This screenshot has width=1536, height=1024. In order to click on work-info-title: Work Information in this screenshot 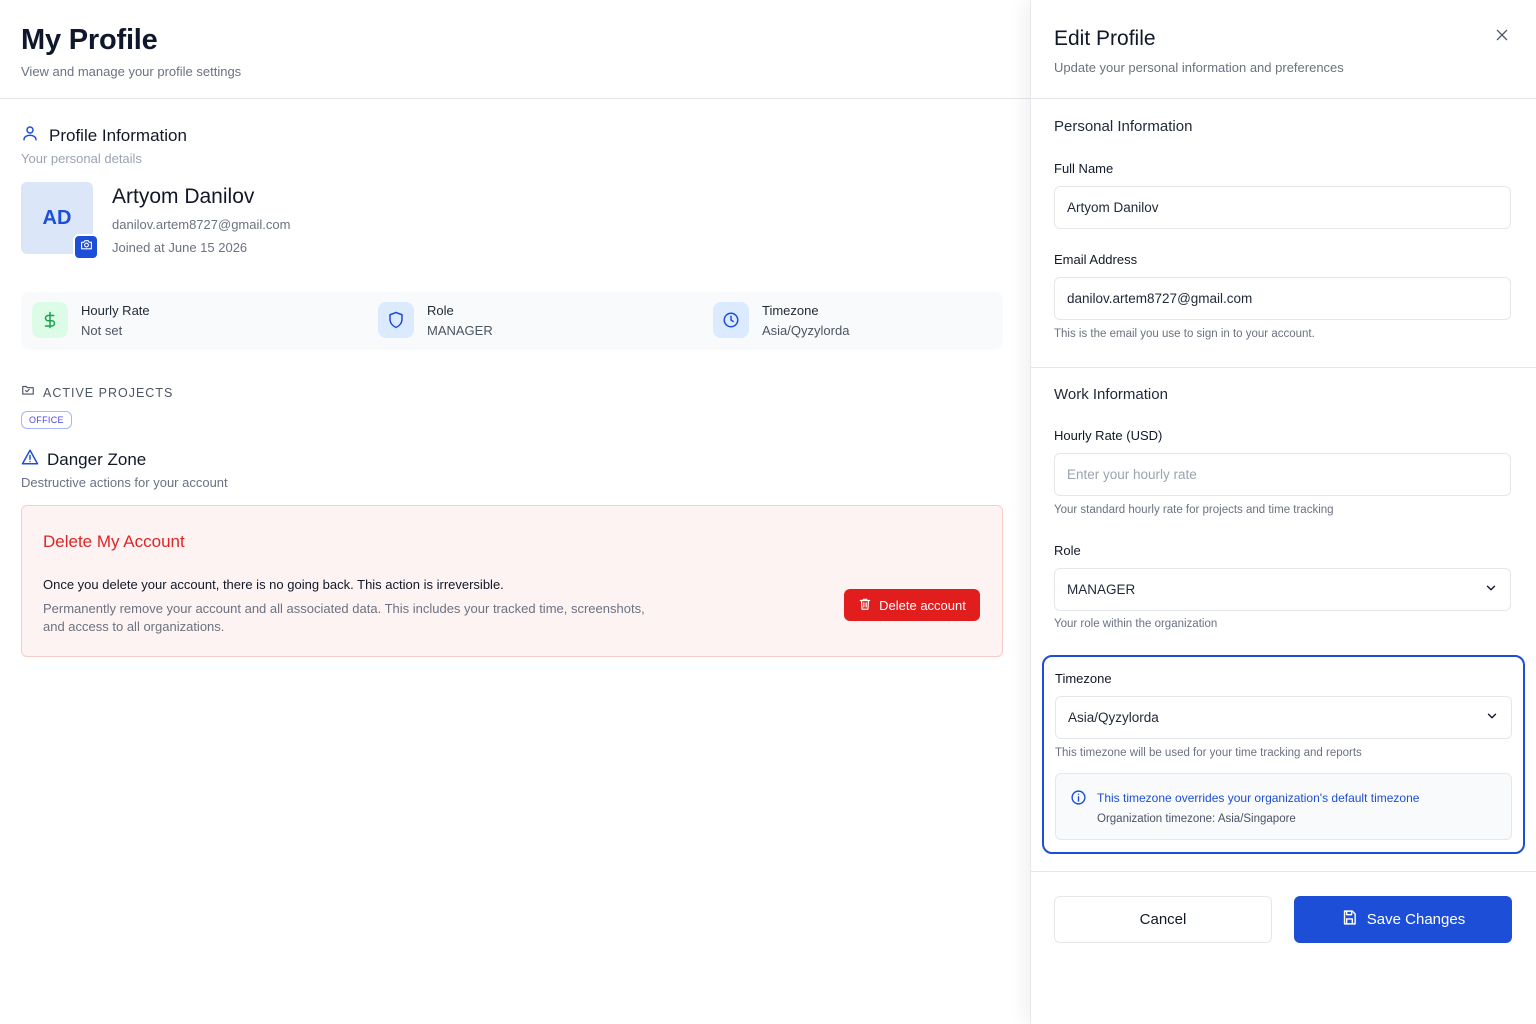, I will do `click(1111, 394)`.